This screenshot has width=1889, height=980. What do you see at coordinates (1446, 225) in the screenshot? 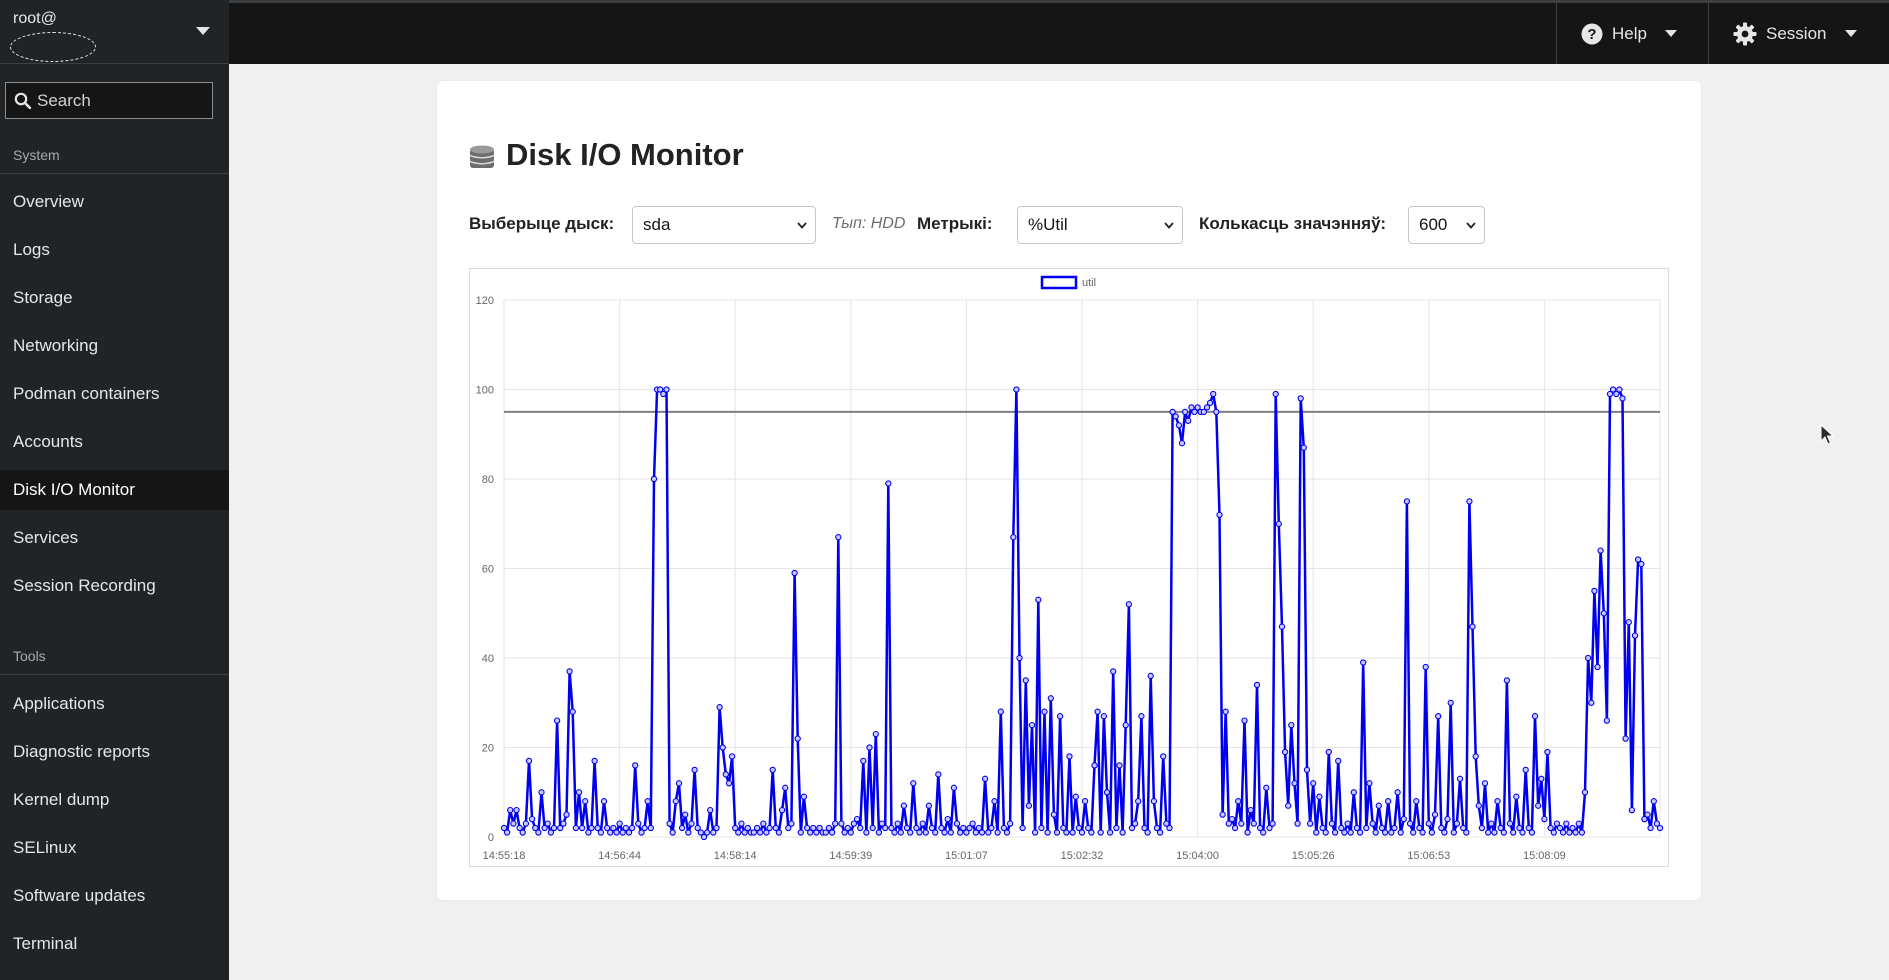
I see `count-select: 600` at bounding box center [1446, 225].